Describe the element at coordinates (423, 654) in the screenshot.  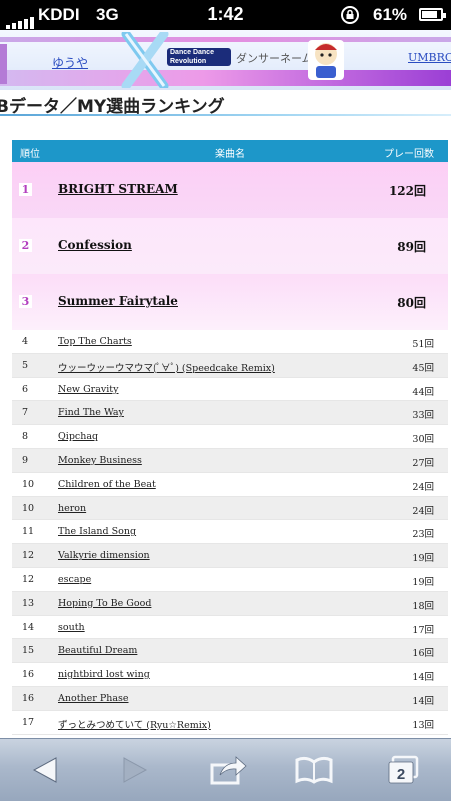
I see `play-count: 16回` at that location.